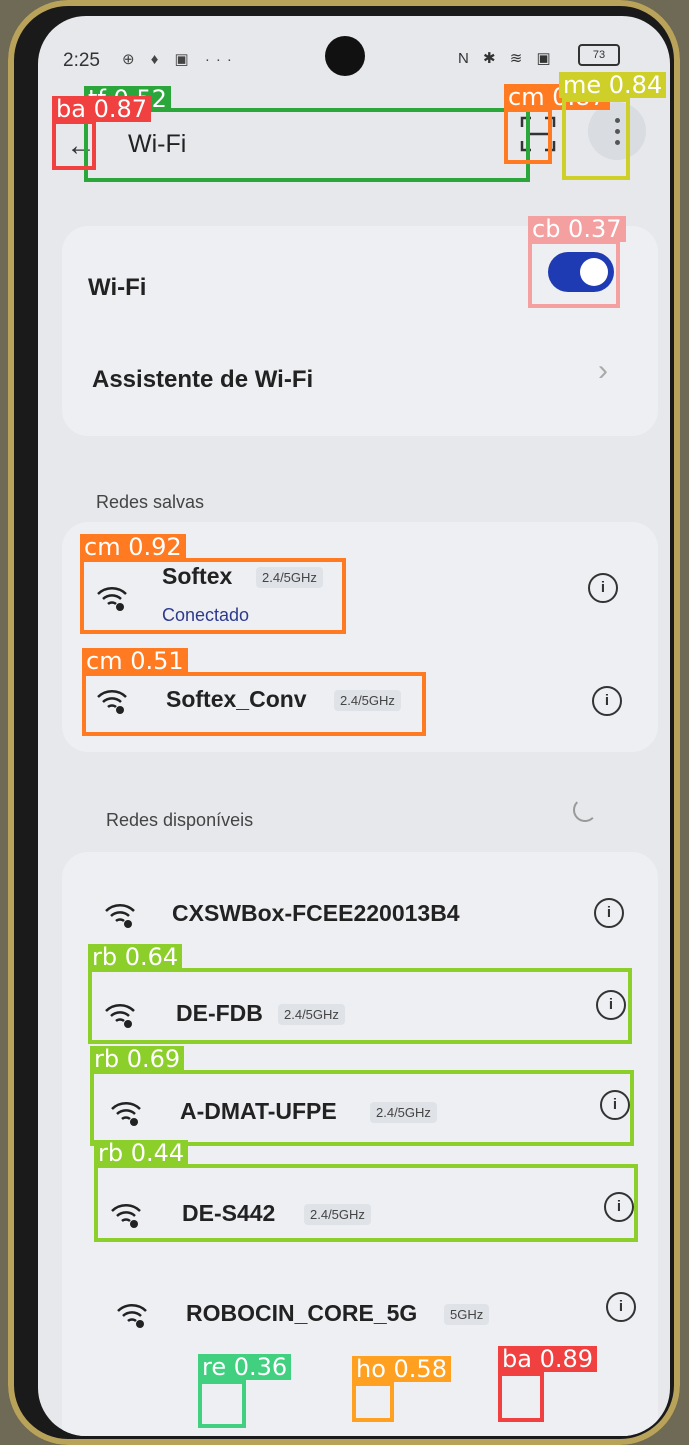  I want to click on wifi-toggle, so click(581, 272).